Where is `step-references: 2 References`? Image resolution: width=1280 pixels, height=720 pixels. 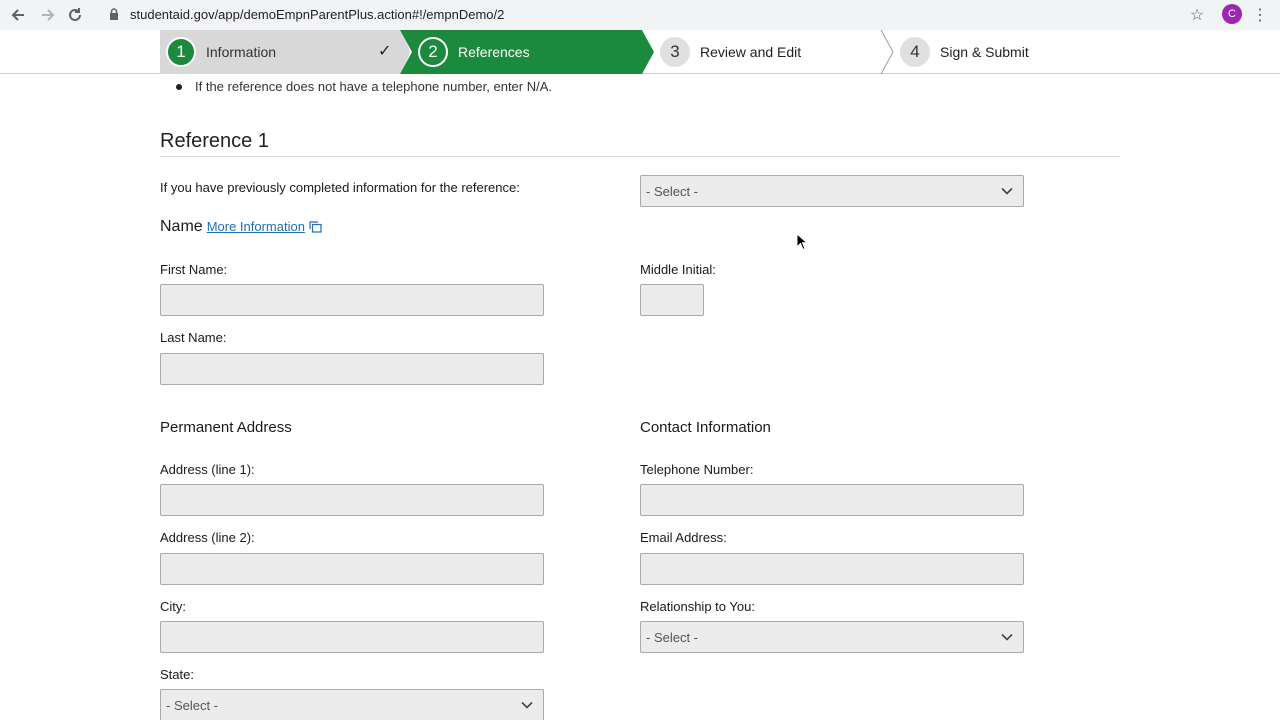 step-references: 2 References is located at coordinates (527, 52).